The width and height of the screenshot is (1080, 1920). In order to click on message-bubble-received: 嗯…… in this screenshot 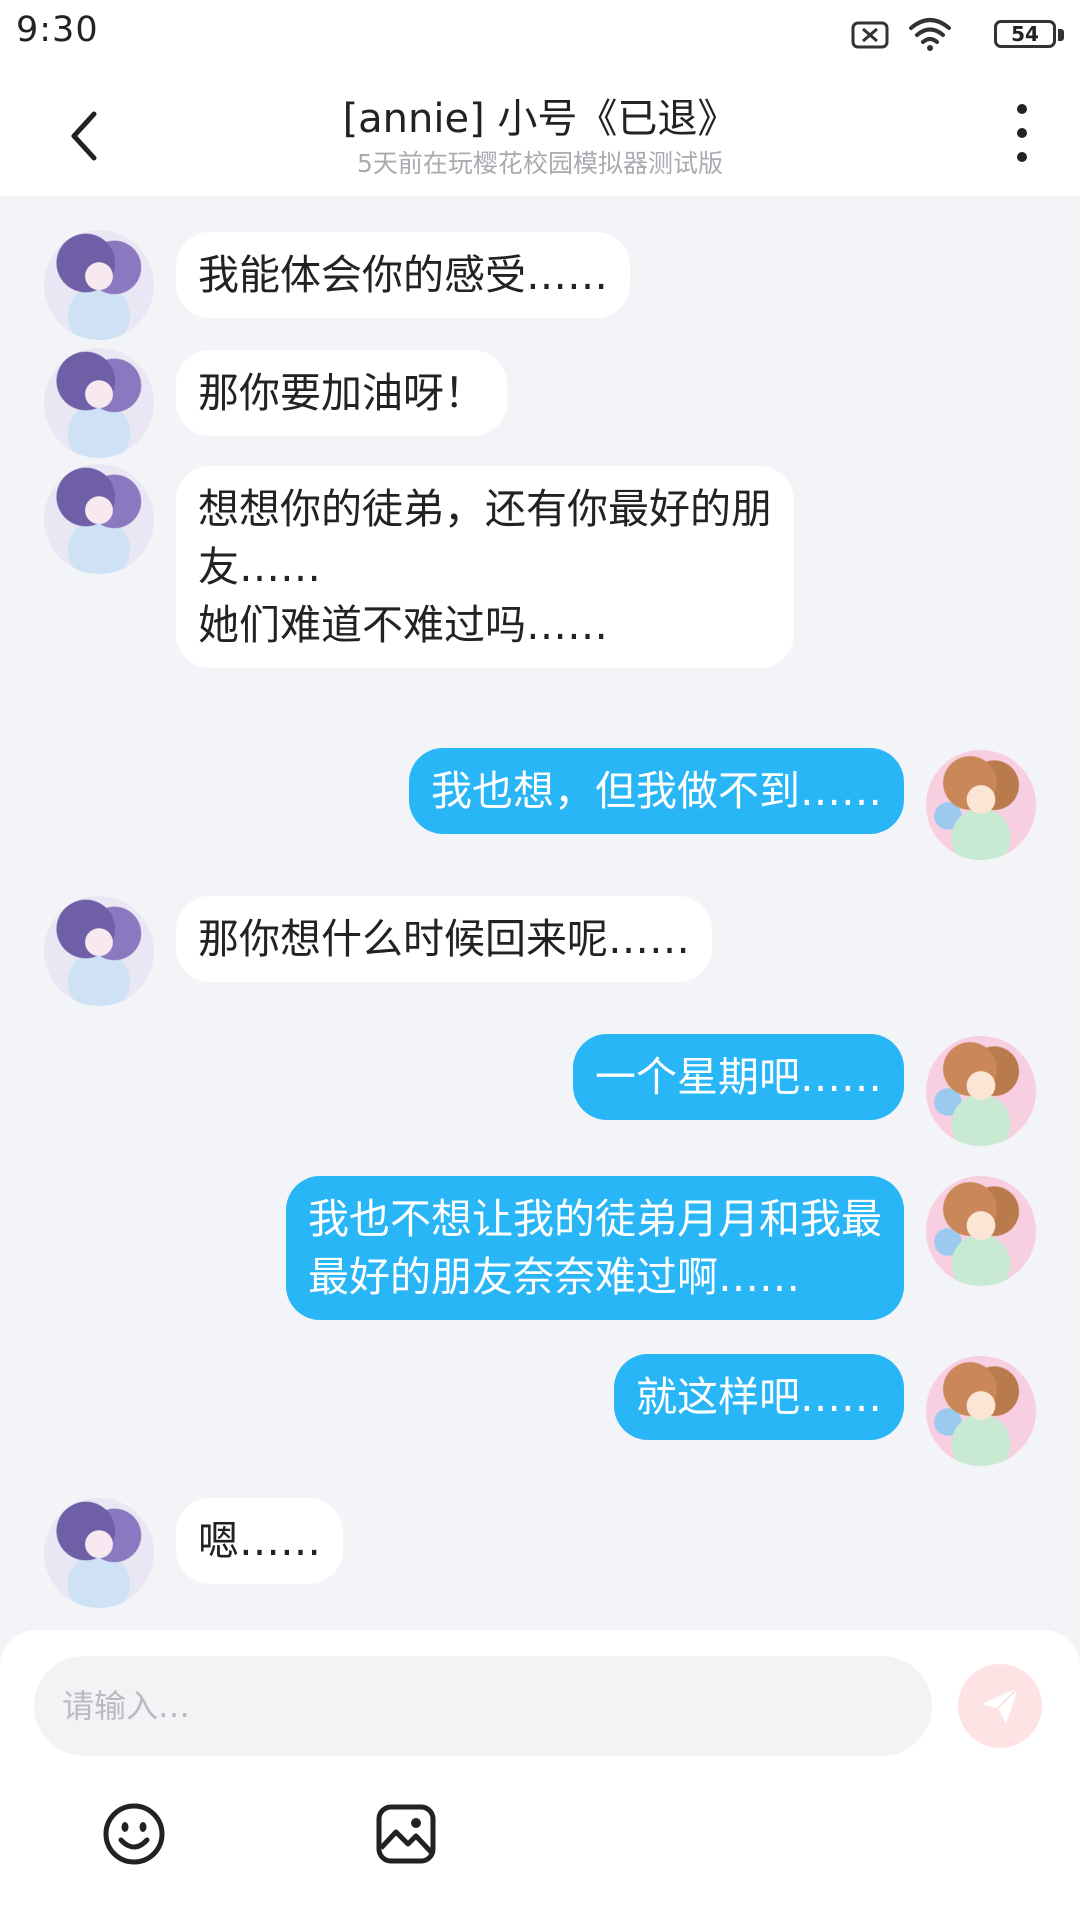, I will do `click(259, 1541)`.